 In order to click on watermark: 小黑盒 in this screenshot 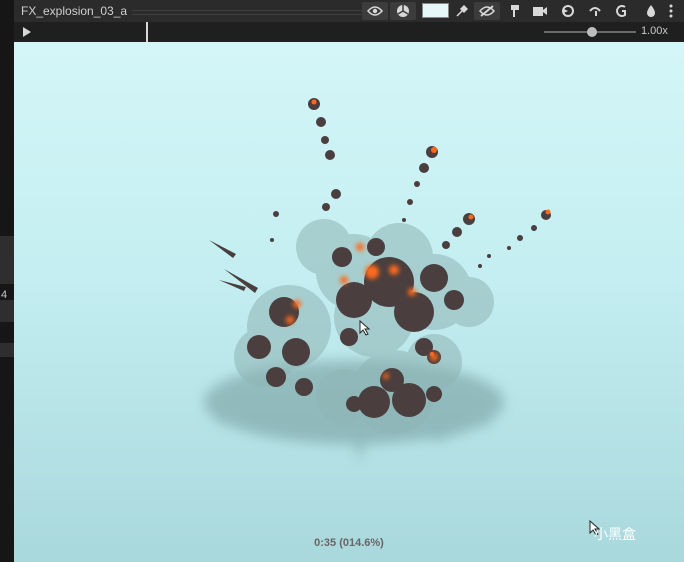, I will do `click(615, 534)`.